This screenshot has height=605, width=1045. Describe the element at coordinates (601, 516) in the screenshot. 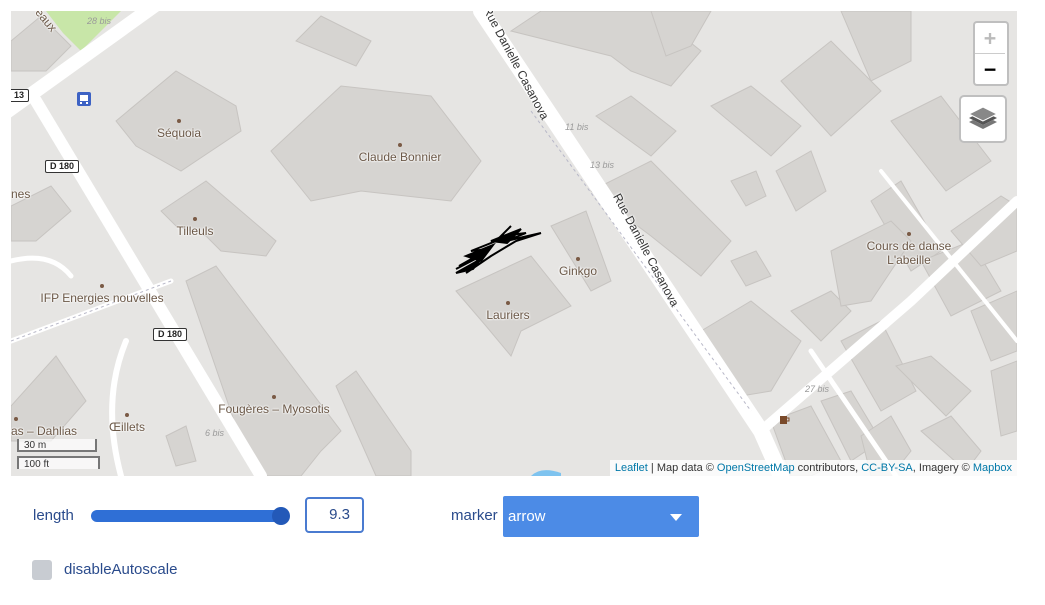

I see `marker-select: arrow` at that location.